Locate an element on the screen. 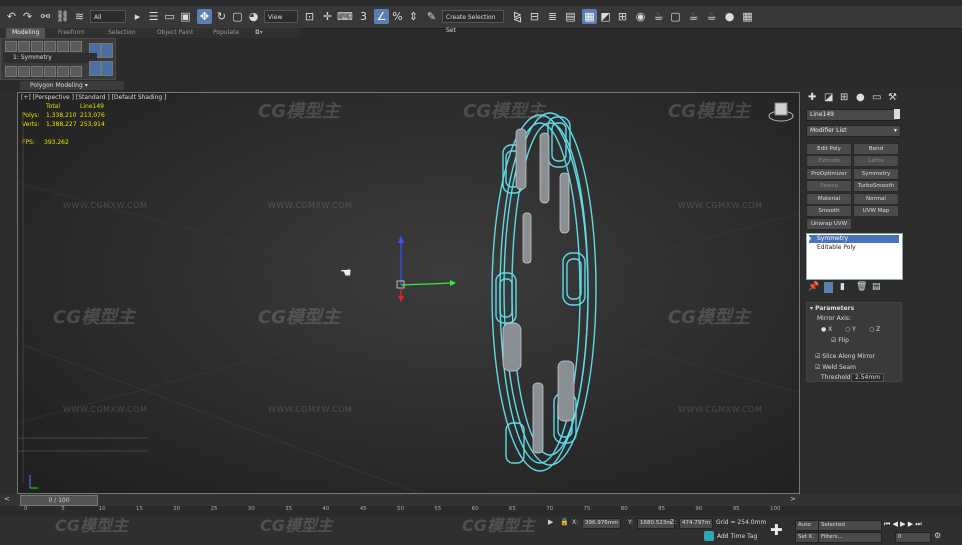 This screenshot has height=545, width=962. tab-object-paint: Object Paint is located at coordinates (175, 33).